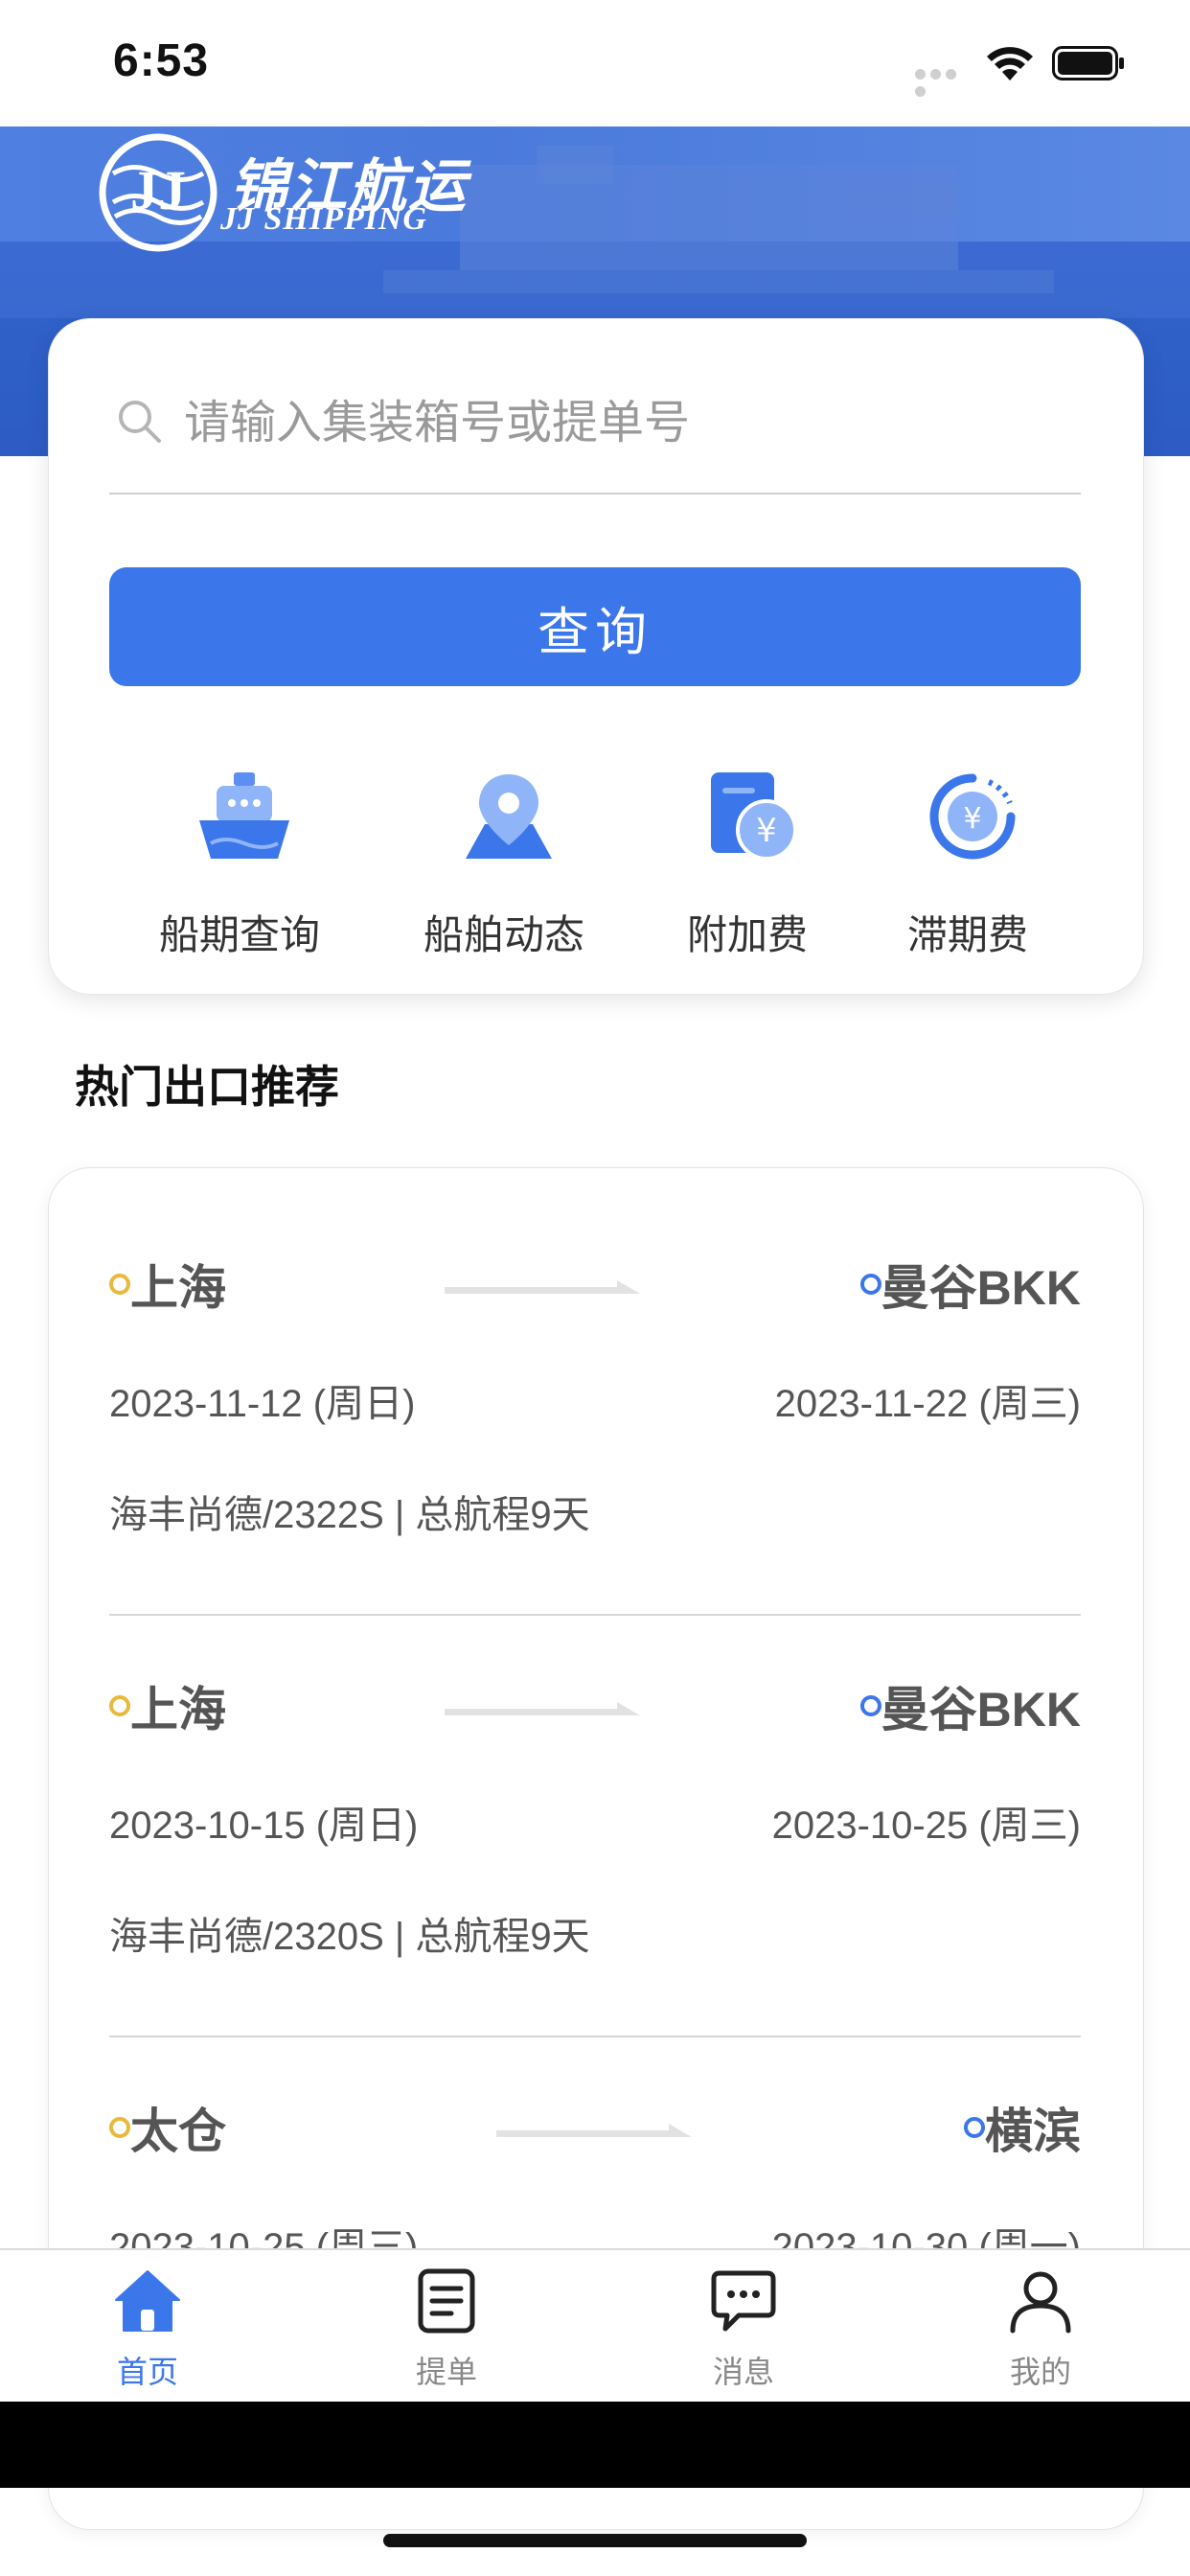  I want to click on tab-label: 首页, so click(147, 2372).